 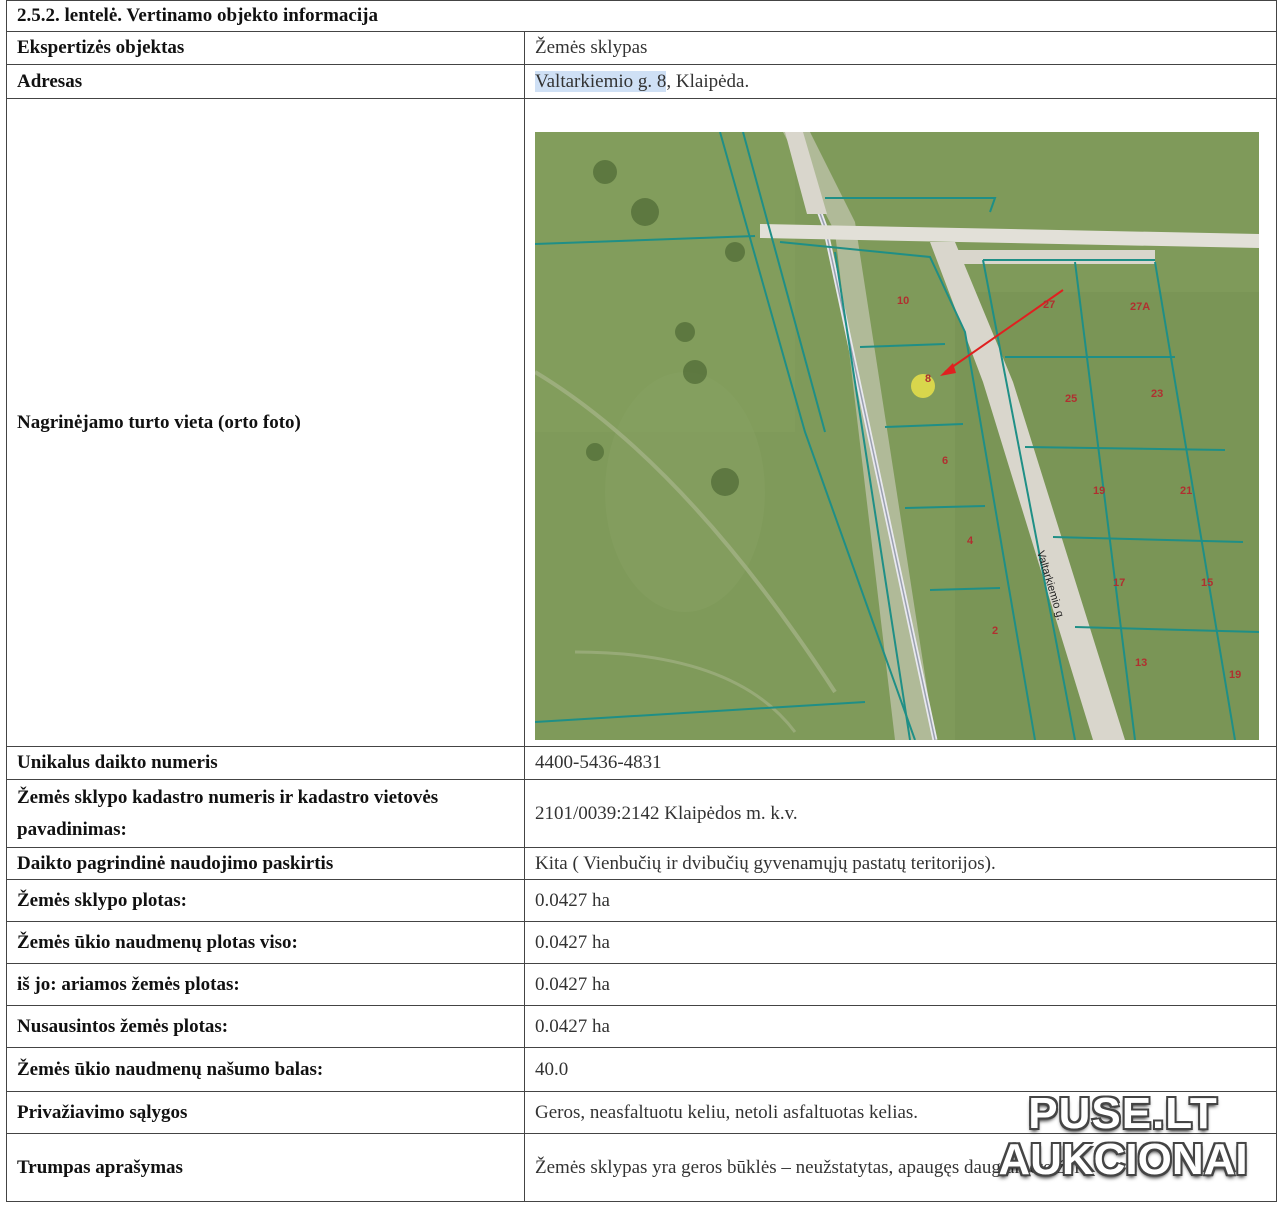 What do you see at coordinates (900, 763) in the screenshot?
I see `value-unikalus: 4400-5436-4831` at bounding box center [900, 763].